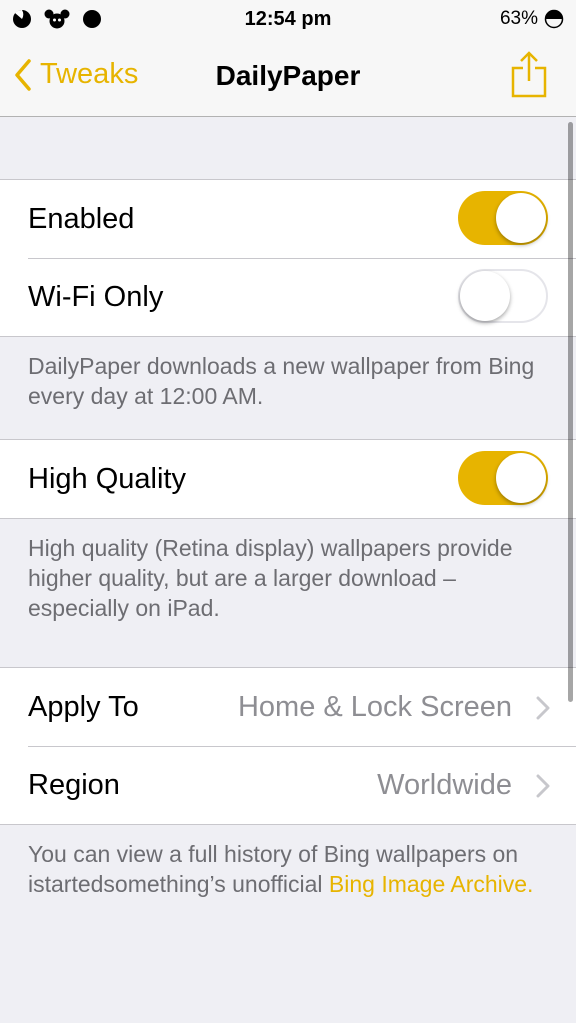  I want to click on region-value: Worldwide, so click(444, 784).